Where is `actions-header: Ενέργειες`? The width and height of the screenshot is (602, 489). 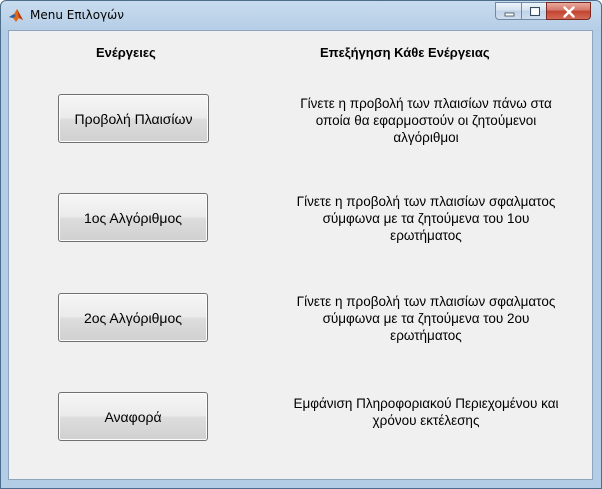
actions-header: Ενέργειες is located at coordinates (126, 52).